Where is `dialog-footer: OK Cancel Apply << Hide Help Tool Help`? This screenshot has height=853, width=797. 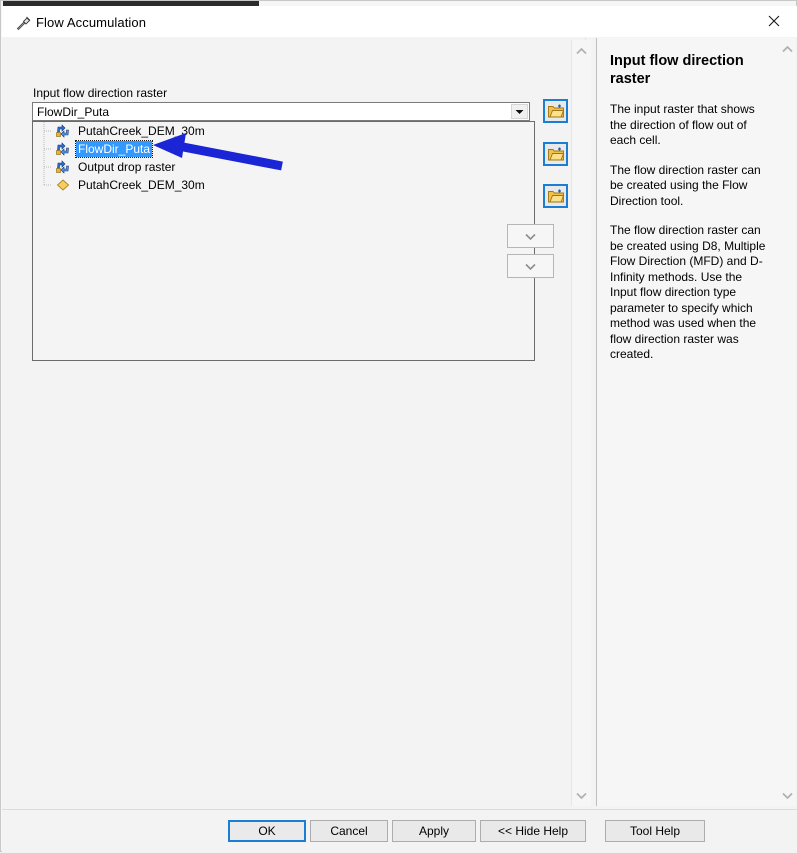
dialog-footer: OK Cancel Apply << Hide Help Tool Help is located at coordinates (399, 831).